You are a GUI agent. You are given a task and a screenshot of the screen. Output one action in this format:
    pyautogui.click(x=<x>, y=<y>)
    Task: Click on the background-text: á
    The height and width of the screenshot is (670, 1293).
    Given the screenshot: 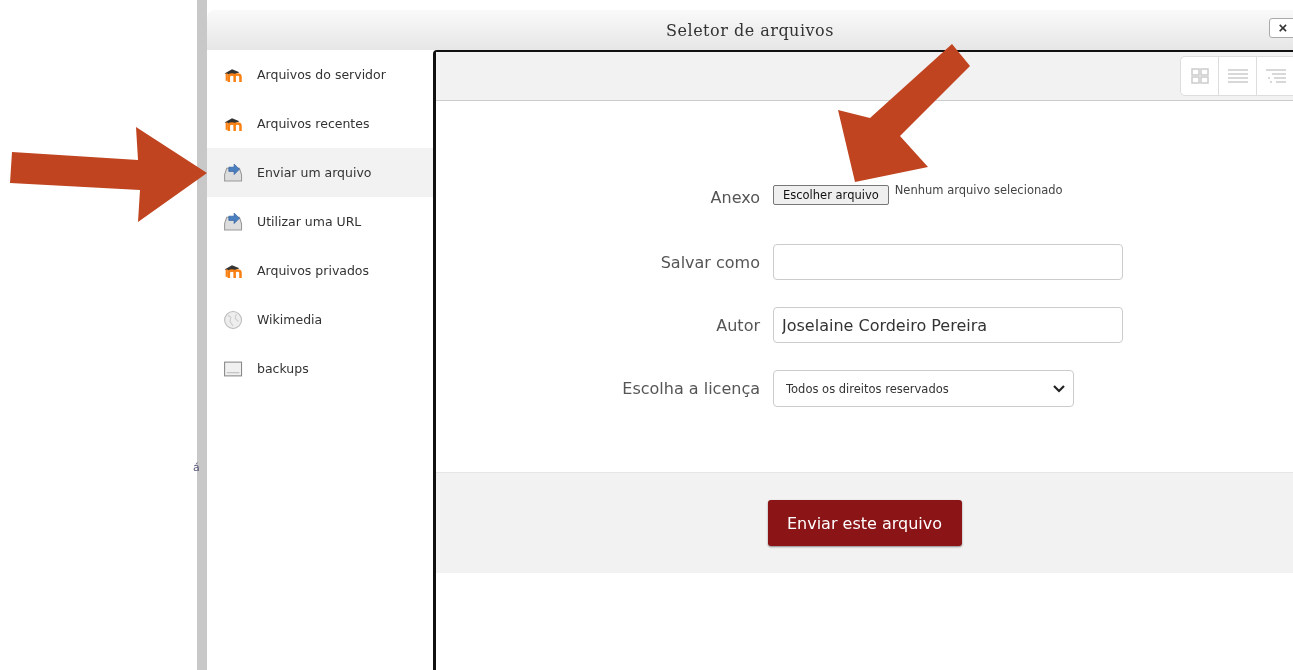 What is the action you would take?
    pyautogui.click(x=196, y=467)
    